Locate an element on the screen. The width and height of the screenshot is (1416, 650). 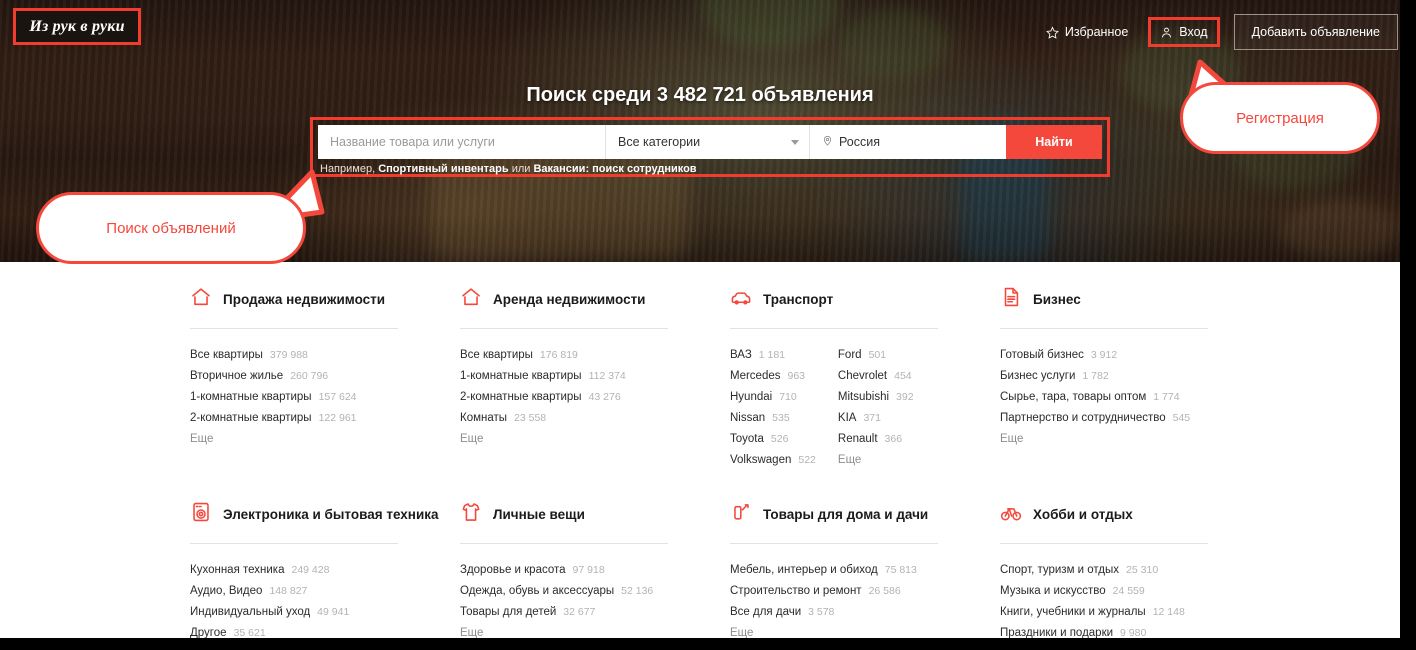
category-item: 2-комнатные квартиры 43 276 is located at coordinates (543, 397).